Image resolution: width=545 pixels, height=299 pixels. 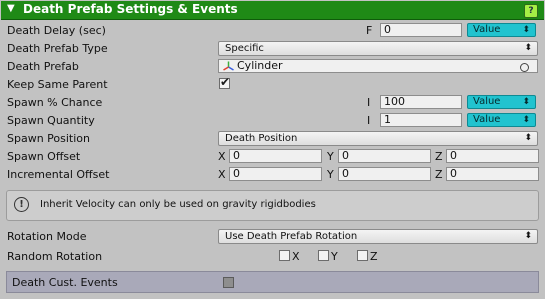 I want to click on spawn-quantity-label: Spawn Quantity, so click(x=51, y=120).